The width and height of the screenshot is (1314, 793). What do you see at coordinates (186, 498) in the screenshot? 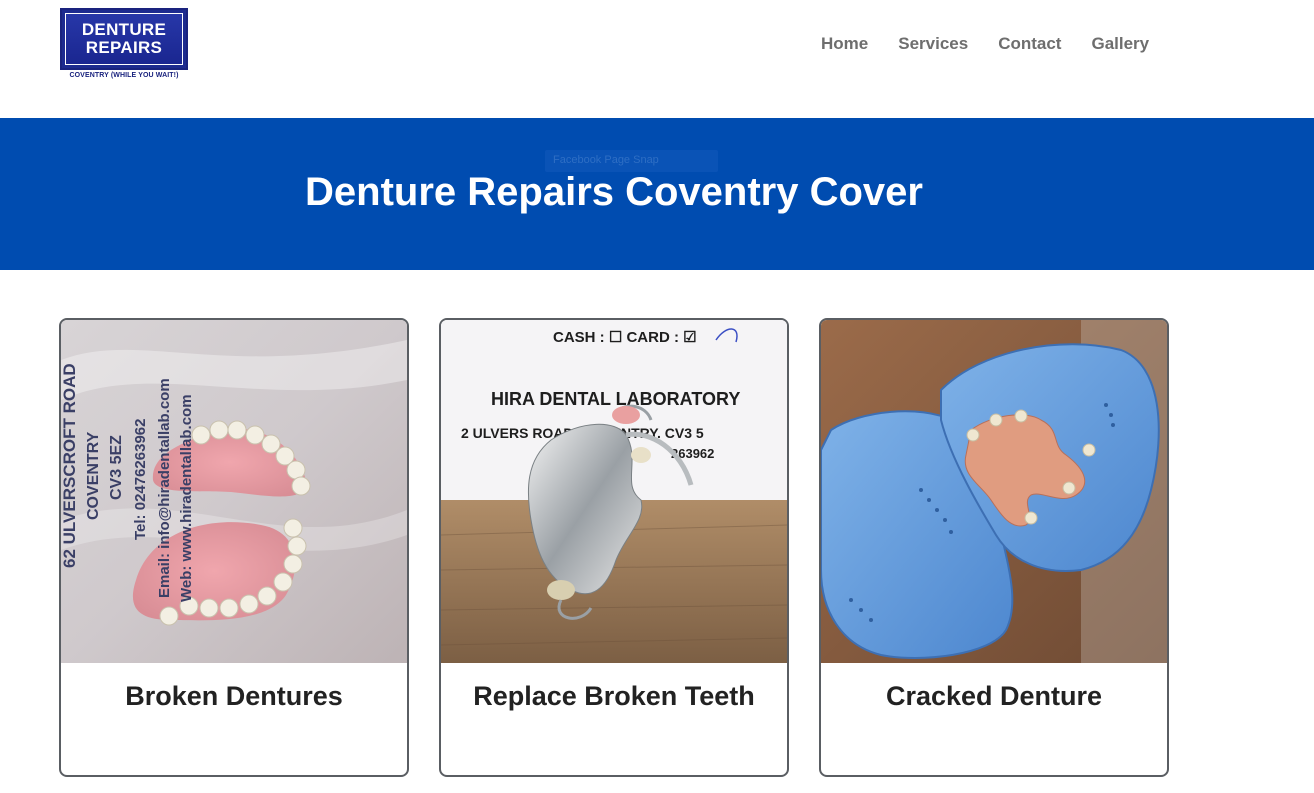
I see `broken-dentures-img-text-6: Web: www.hiradentallab.com` at bounding box center [186, 498].